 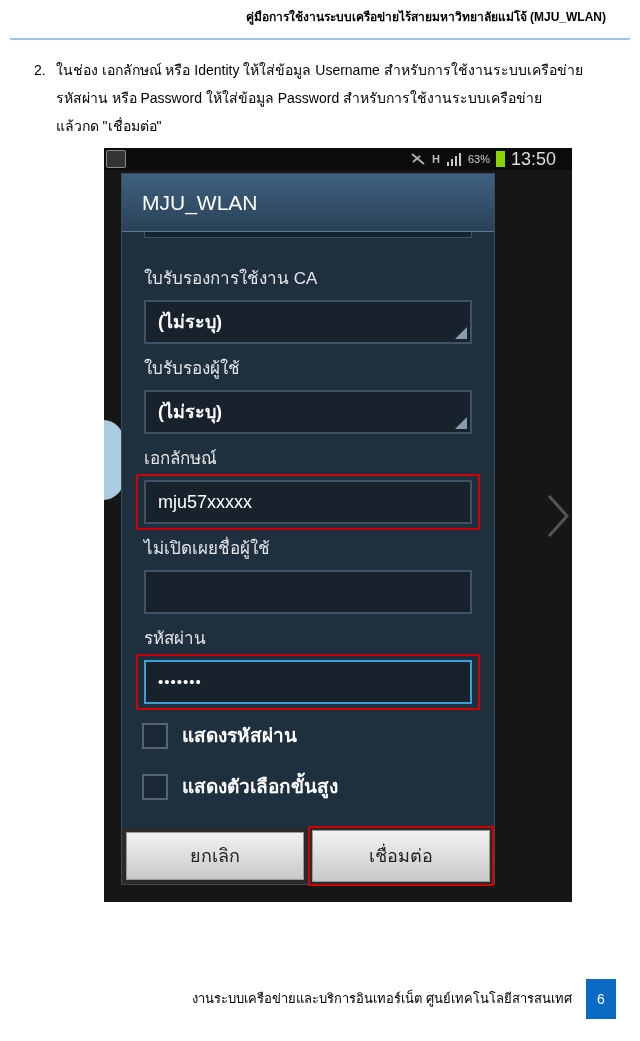 I want to click on gallery-icon, so click(x=116, y=159).